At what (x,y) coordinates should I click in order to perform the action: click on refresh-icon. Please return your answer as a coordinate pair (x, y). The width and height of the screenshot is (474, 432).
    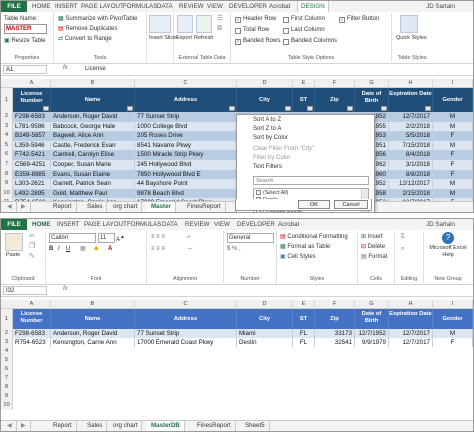
    Looking at the image, I should click on (204, 24).